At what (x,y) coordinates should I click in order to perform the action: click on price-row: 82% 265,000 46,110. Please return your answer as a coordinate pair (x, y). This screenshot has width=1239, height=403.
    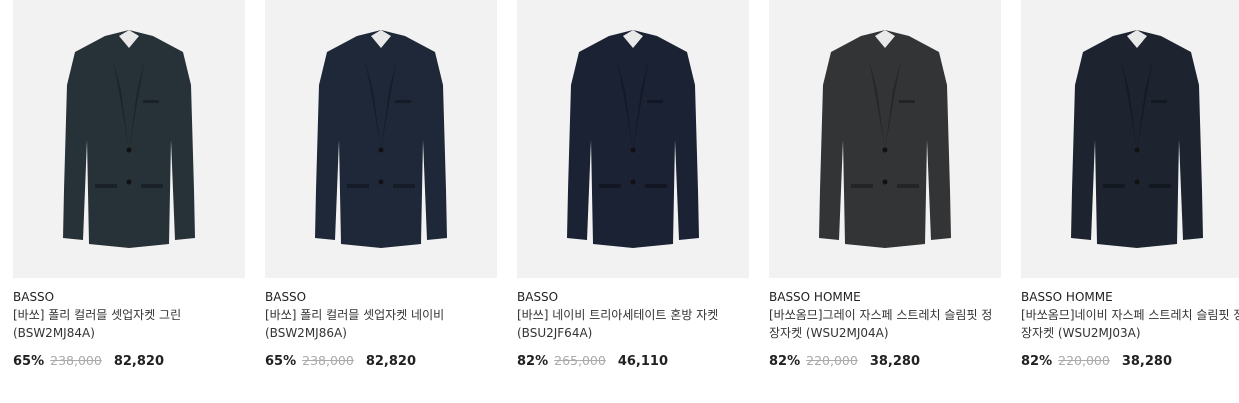
    Looking at the image, I should click on (592, 361).